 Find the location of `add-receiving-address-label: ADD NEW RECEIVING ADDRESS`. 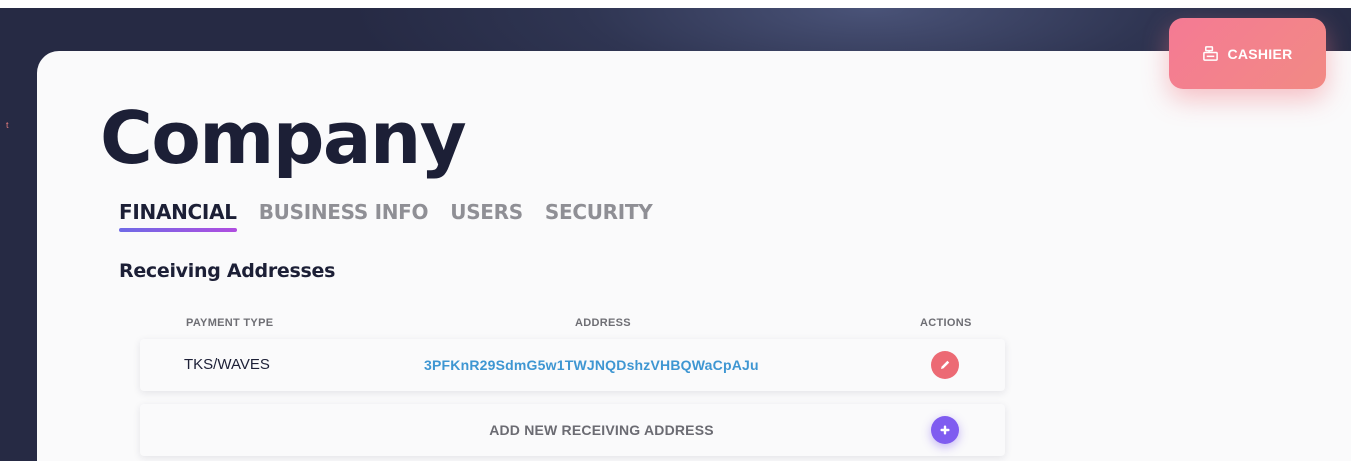

add-receiving-address-label: ADD NEW RECEIVING ADDRESS is located at coordinates (601, 430).